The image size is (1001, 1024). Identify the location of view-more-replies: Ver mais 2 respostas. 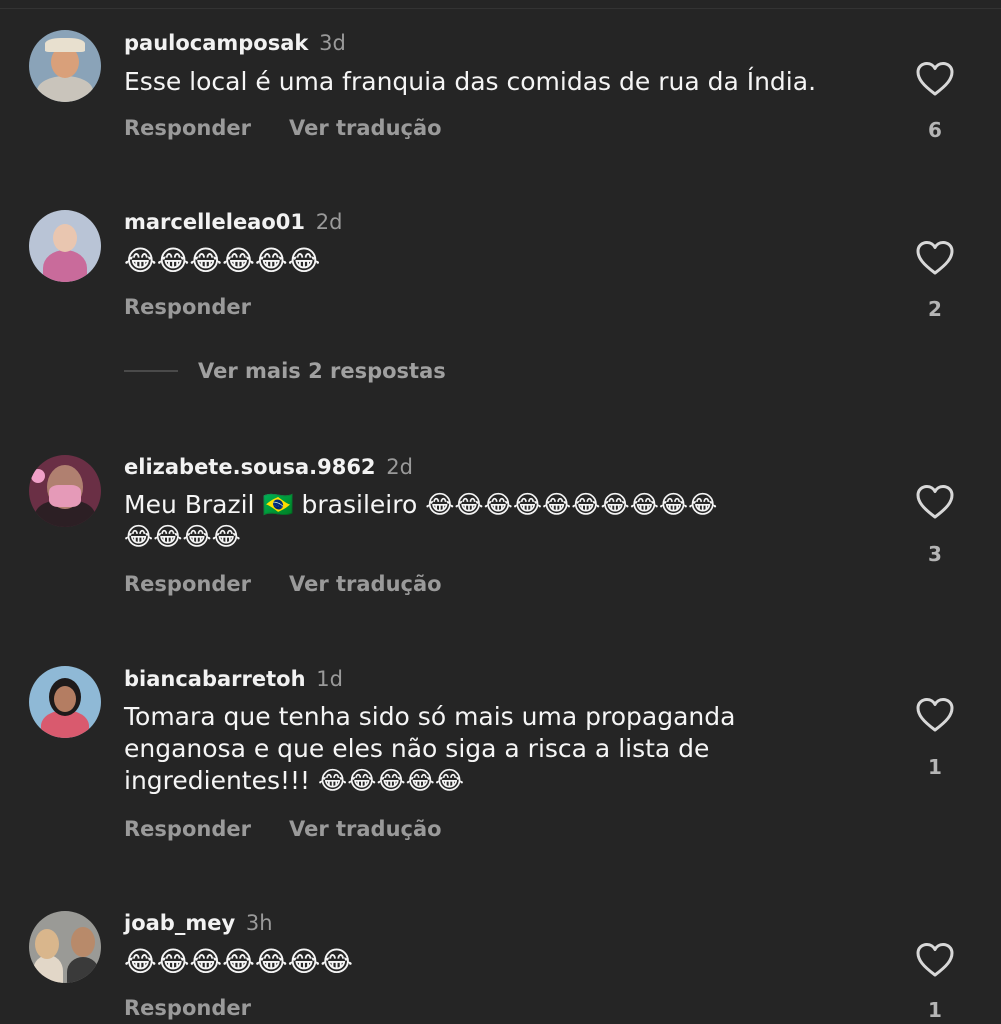
(285, 371).